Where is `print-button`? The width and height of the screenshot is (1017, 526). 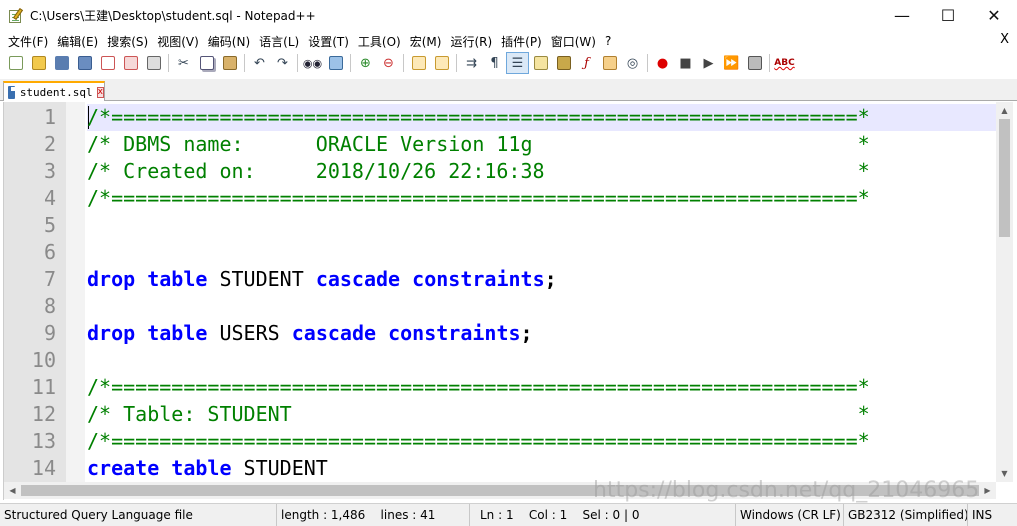
print-button is located at coordinates (153, 63).